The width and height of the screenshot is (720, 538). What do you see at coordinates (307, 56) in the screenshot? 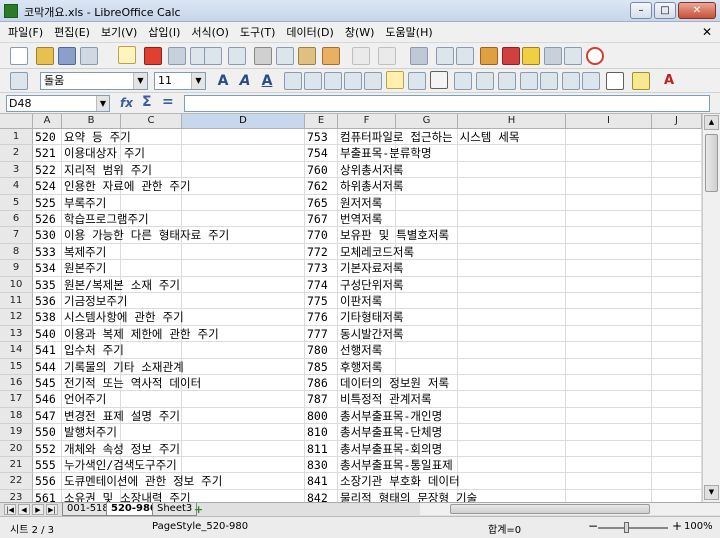
I see `paste-icon` at bounding box center [307, 56].